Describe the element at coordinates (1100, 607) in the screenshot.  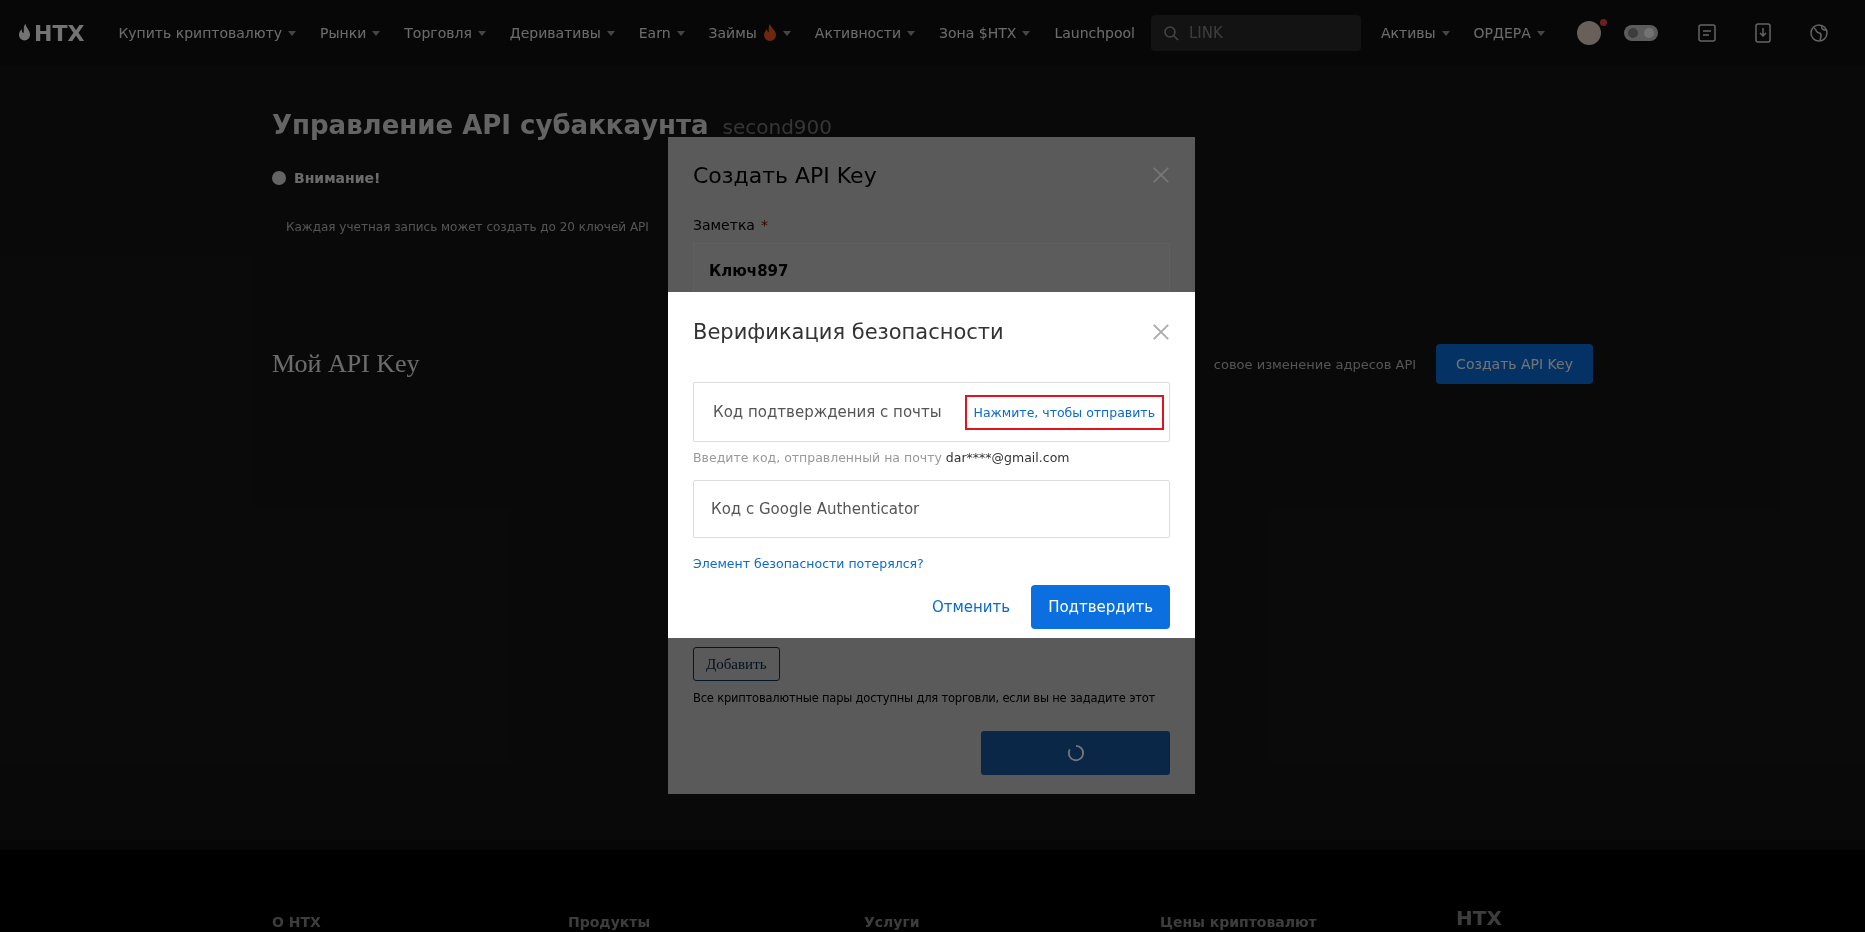
I see `confirm-button: Подтвердить` at that location.